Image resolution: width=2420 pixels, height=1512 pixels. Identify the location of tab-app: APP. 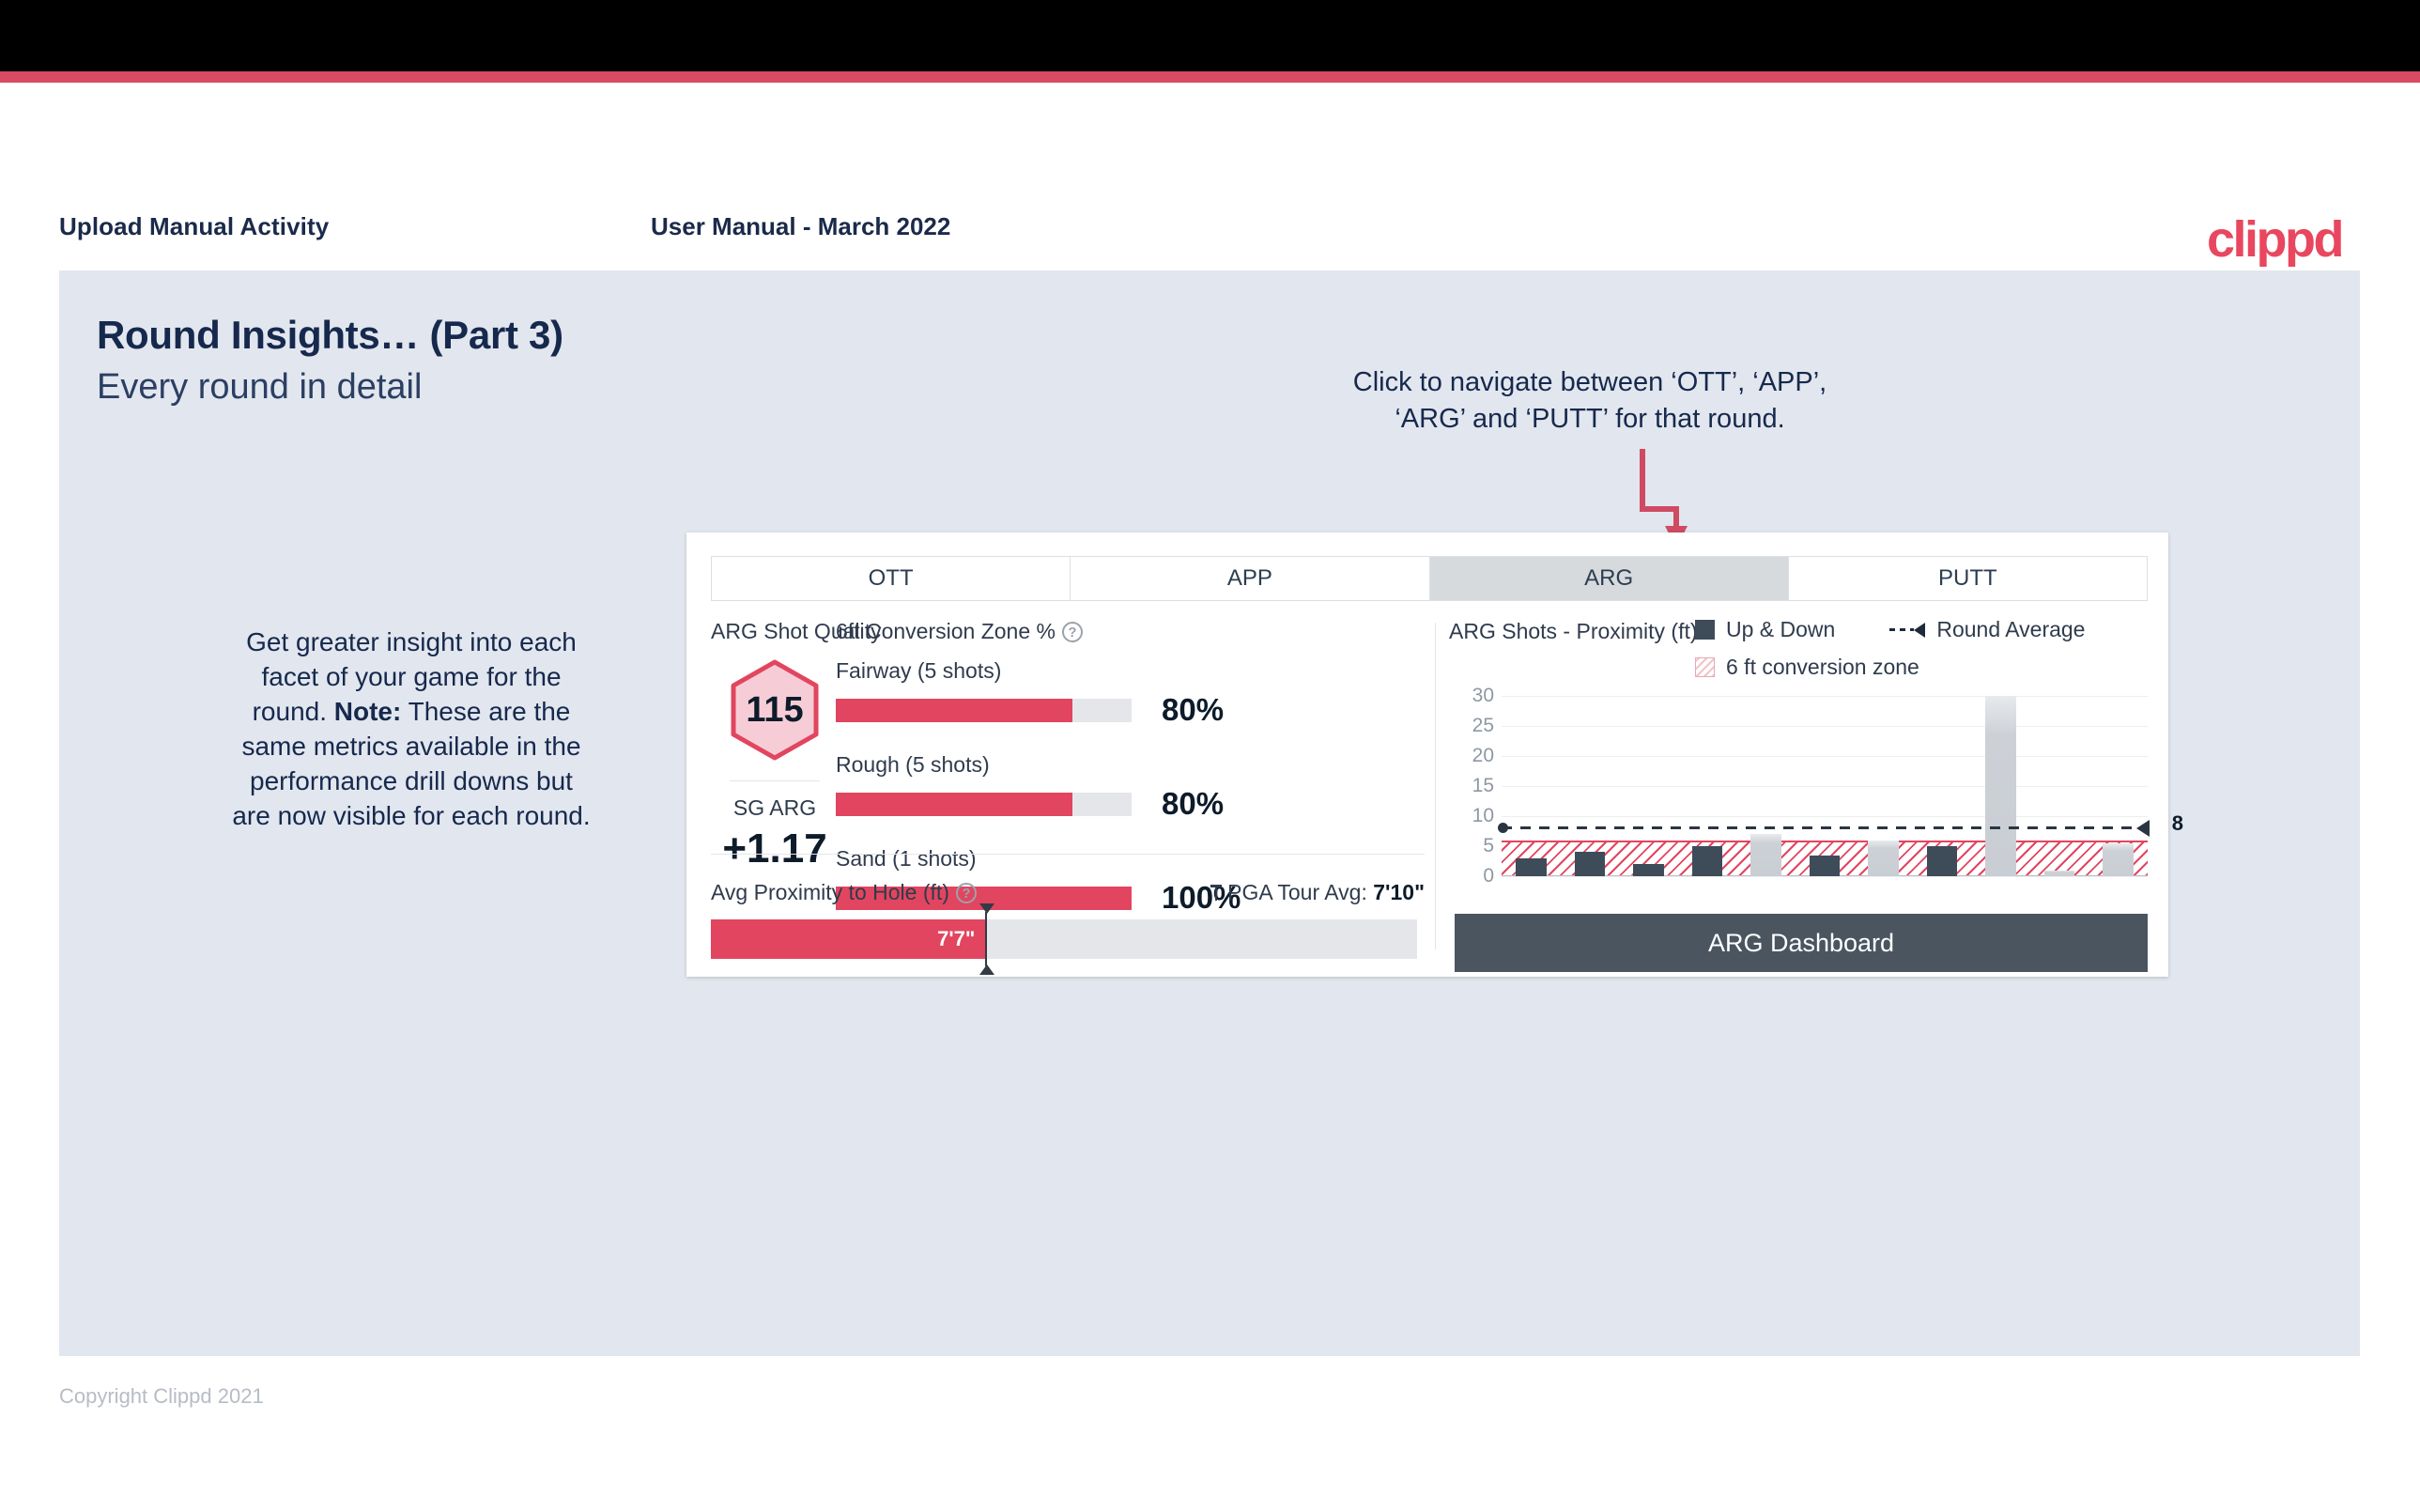
(1250, 579).